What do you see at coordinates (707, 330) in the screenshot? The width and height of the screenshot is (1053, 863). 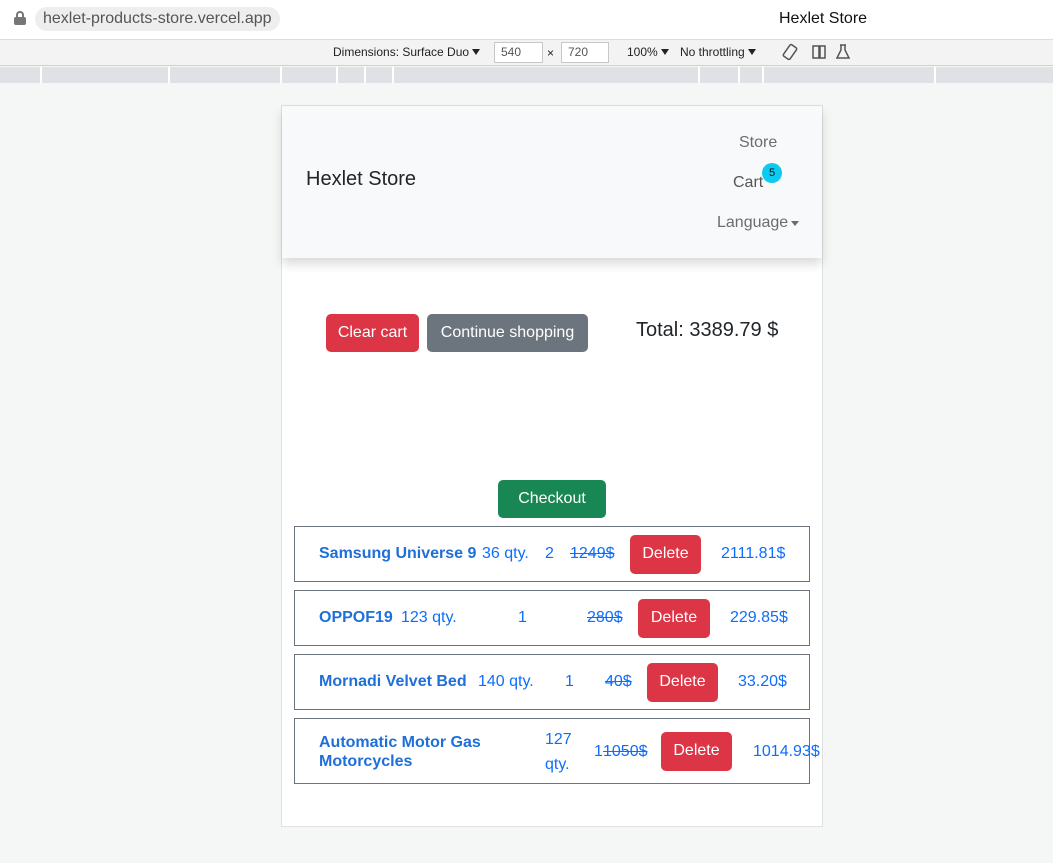 I see `cart-total: Total: 3389.79 $` at bounding box center [707, 330].